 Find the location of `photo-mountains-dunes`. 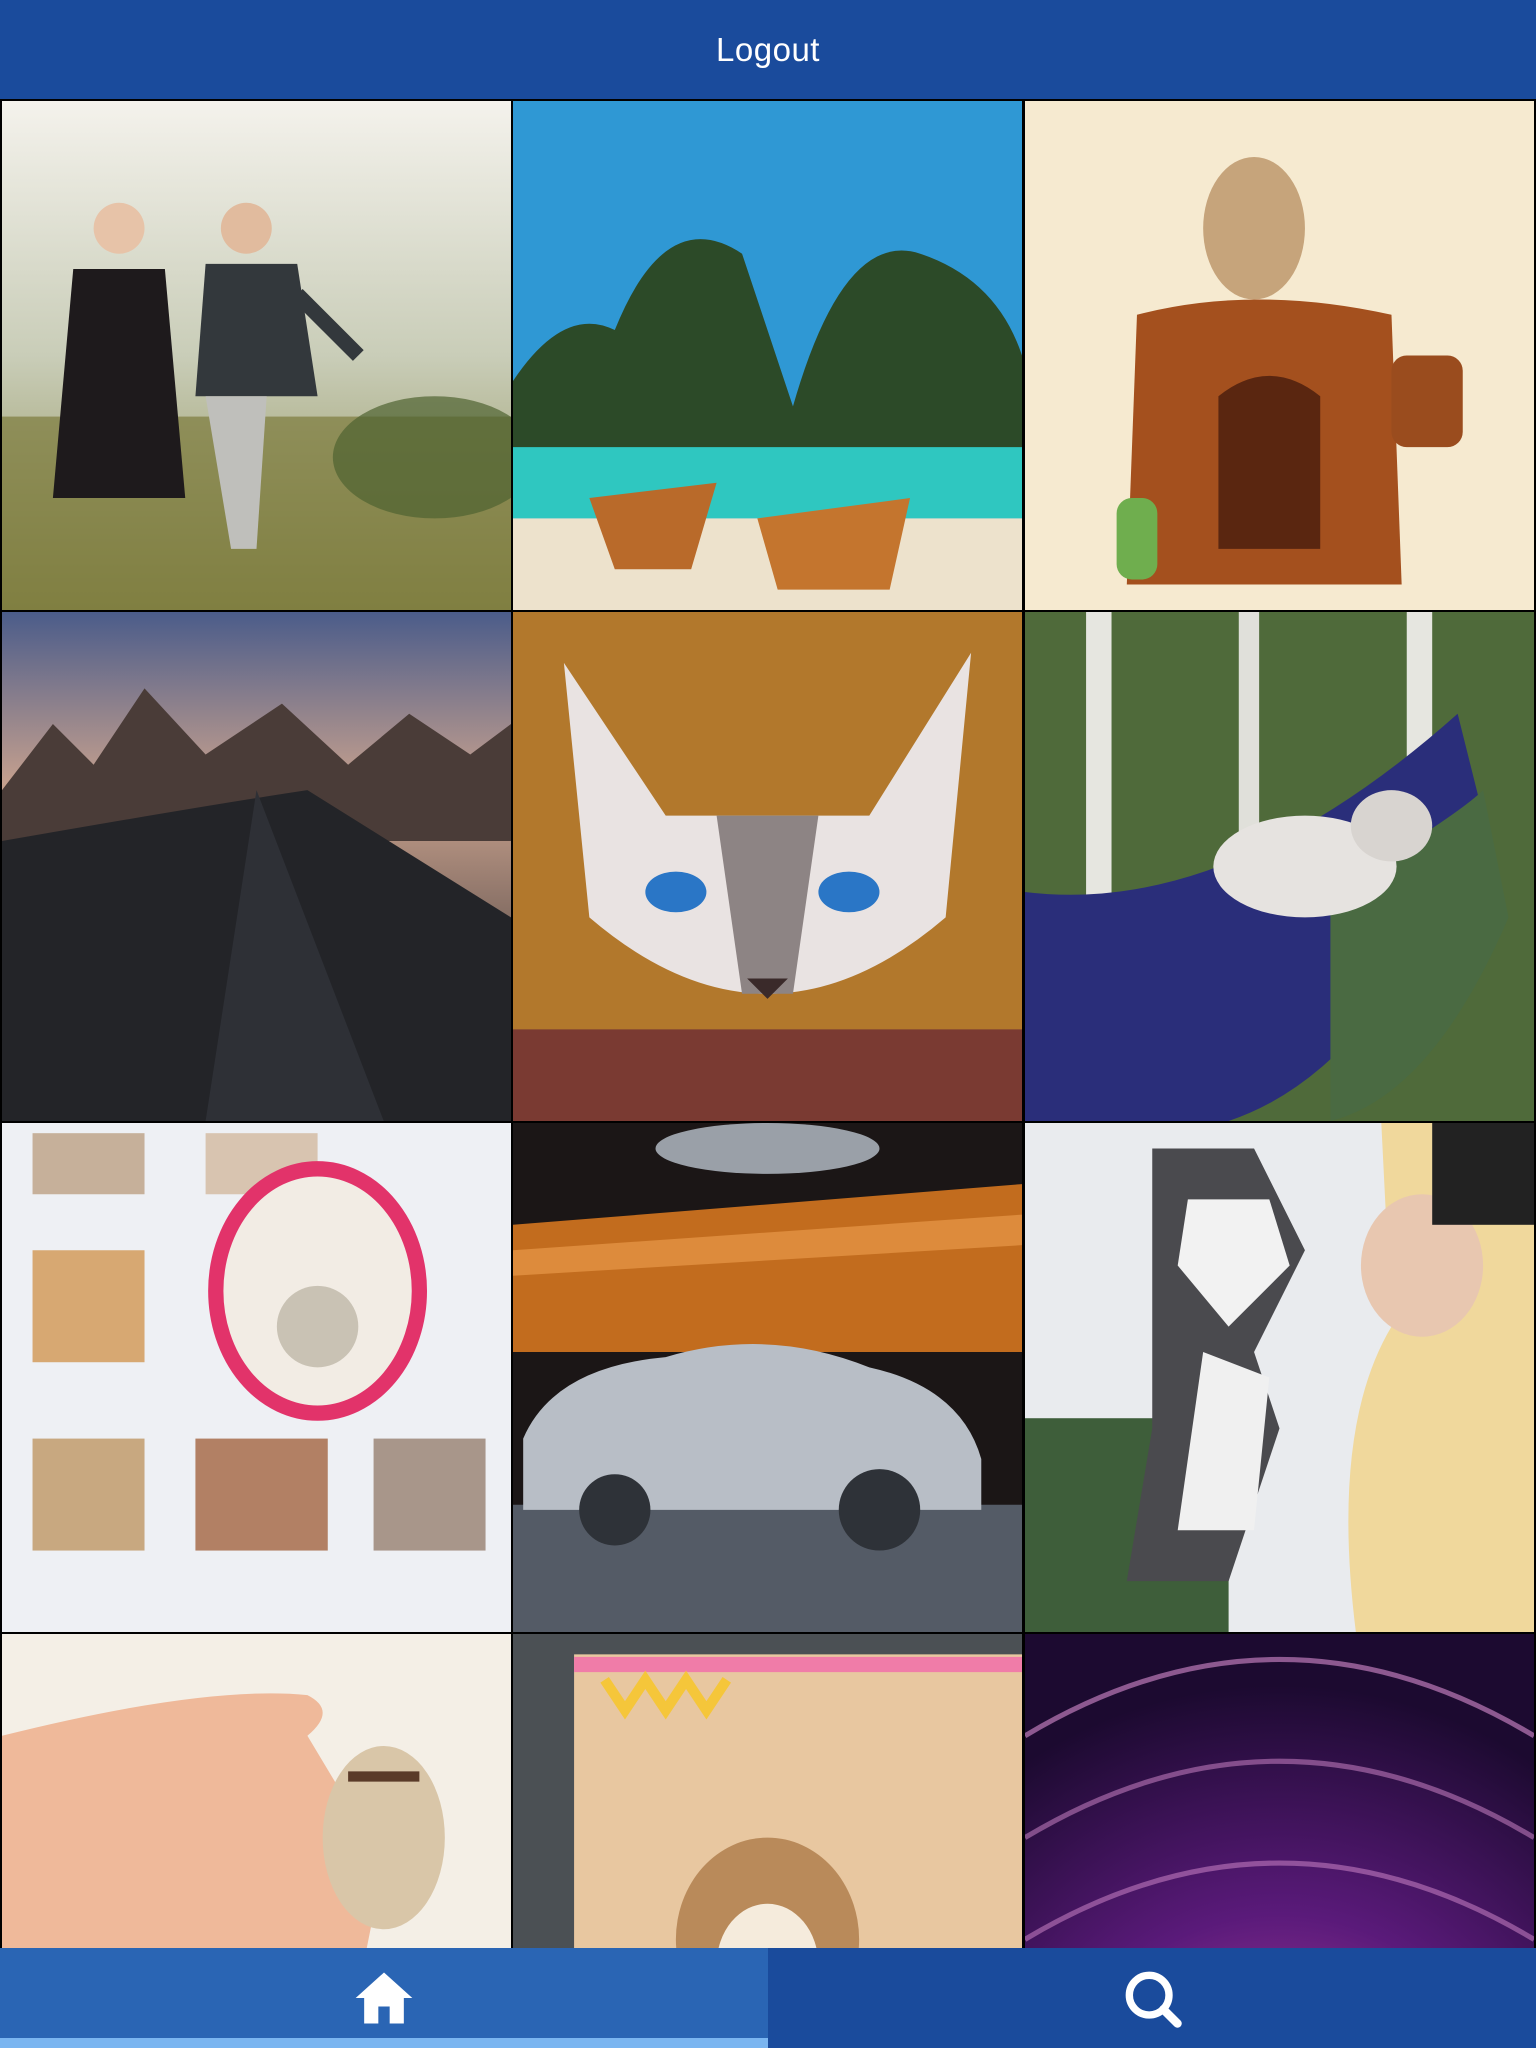

photo-mountains-dunes is located at coordinates (256, 866).